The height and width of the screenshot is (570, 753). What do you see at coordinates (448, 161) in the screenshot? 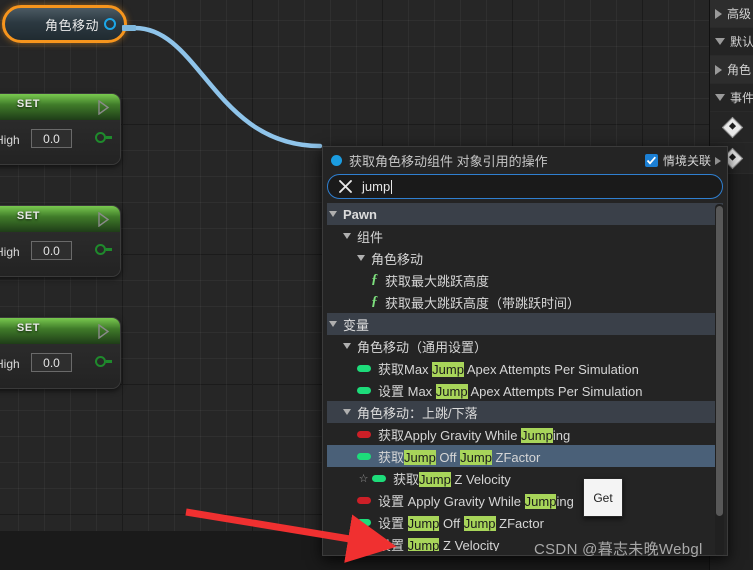
I see `context-menu-title: 获取角色移动组件 对象引用的操作` at bounding box center [448, 161].